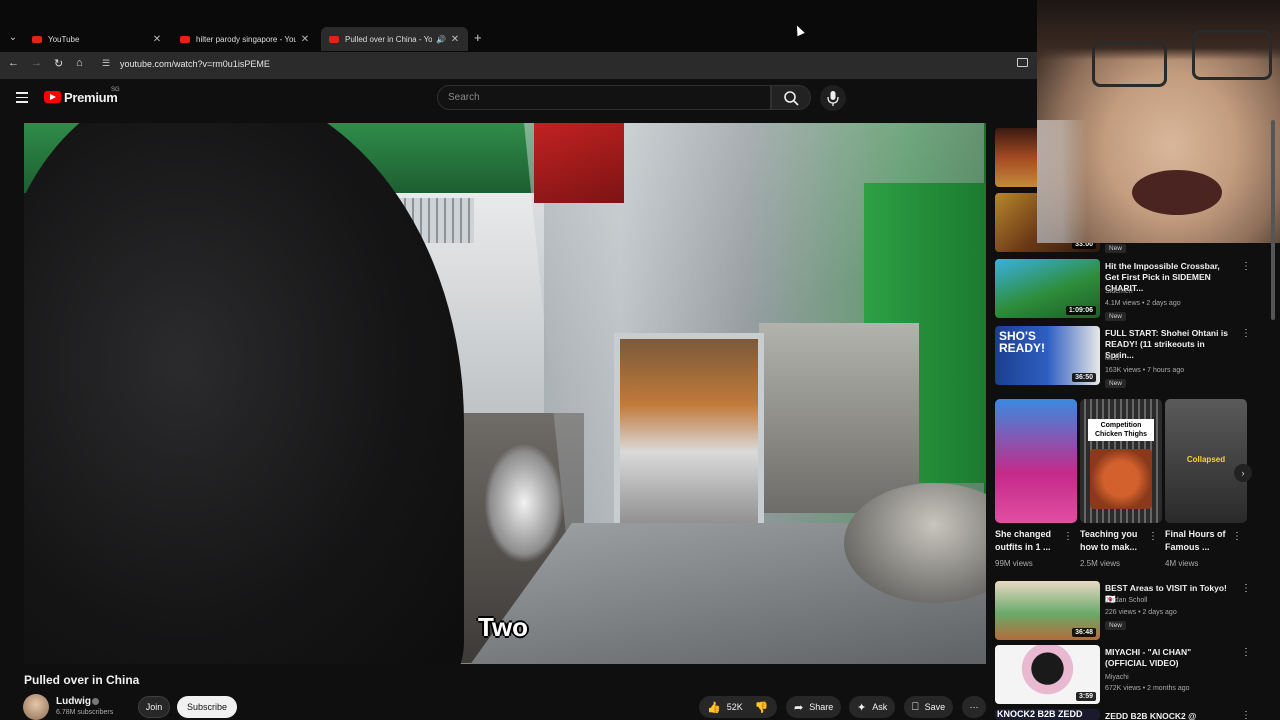 This screenshot has height=720, width=1280. I want to click on cast-icon, so click(1022, 62).